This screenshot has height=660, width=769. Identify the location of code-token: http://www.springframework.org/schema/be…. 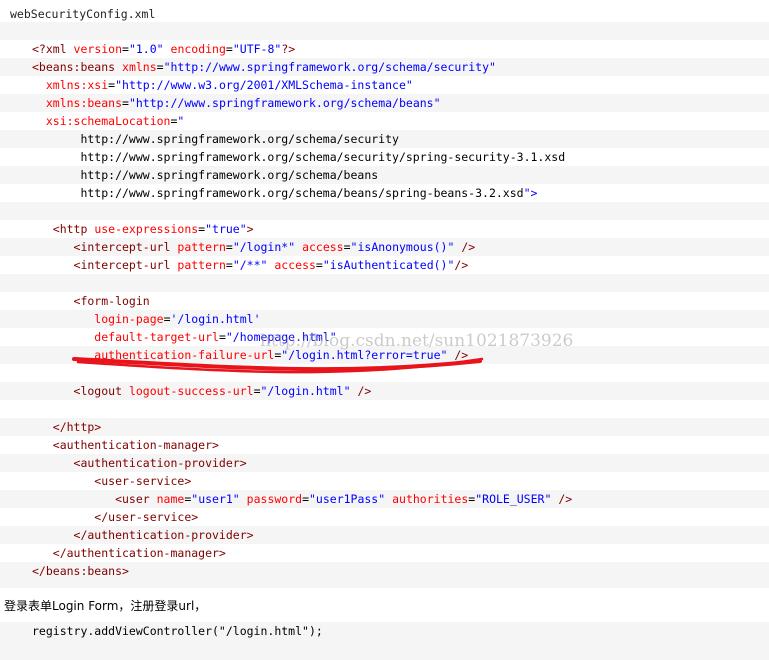
(278, 193).